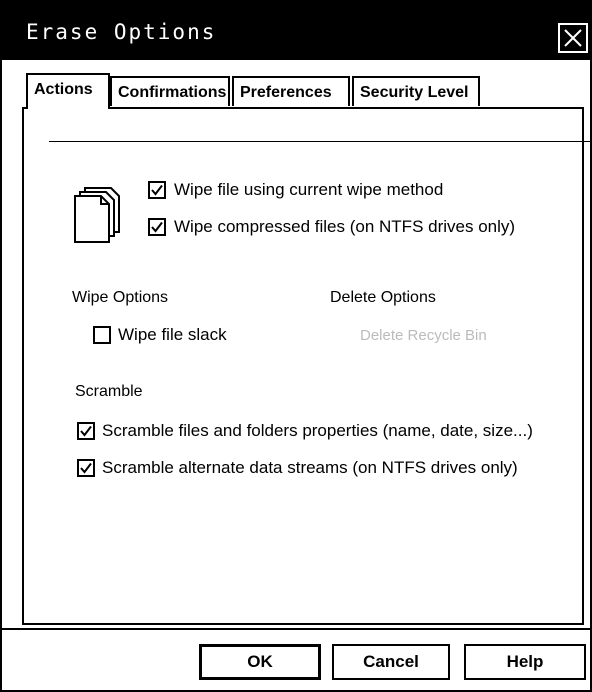 This screenshot has width=592, height=692. I want to click on scramble-properties-checkbox, so click(86, 431).